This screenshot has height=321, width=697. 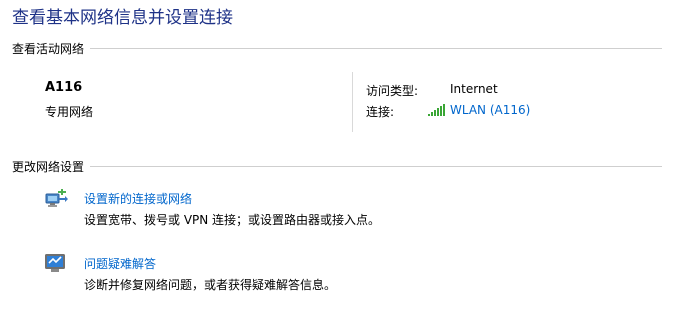 I want to click on connection-value: WLAN (A116), so click(x=490, y=110).